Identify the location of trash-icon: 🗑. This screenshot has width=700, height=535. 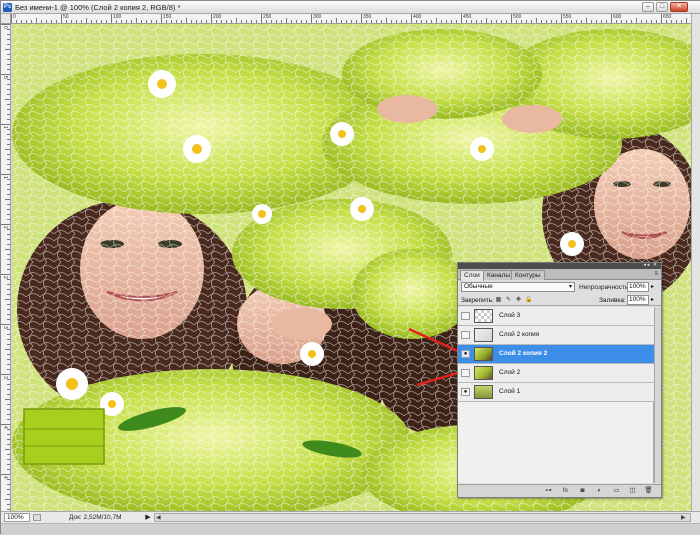
(648, 491).